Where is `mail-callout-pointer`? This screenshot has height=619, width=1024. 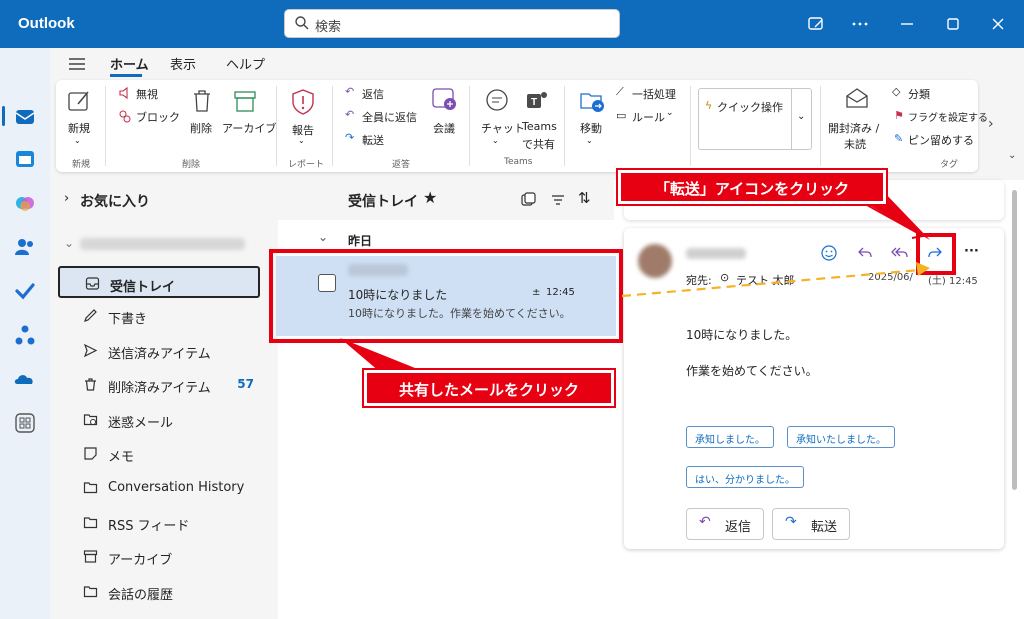 mail-callout-pointer is located at coordinates (380, 355).